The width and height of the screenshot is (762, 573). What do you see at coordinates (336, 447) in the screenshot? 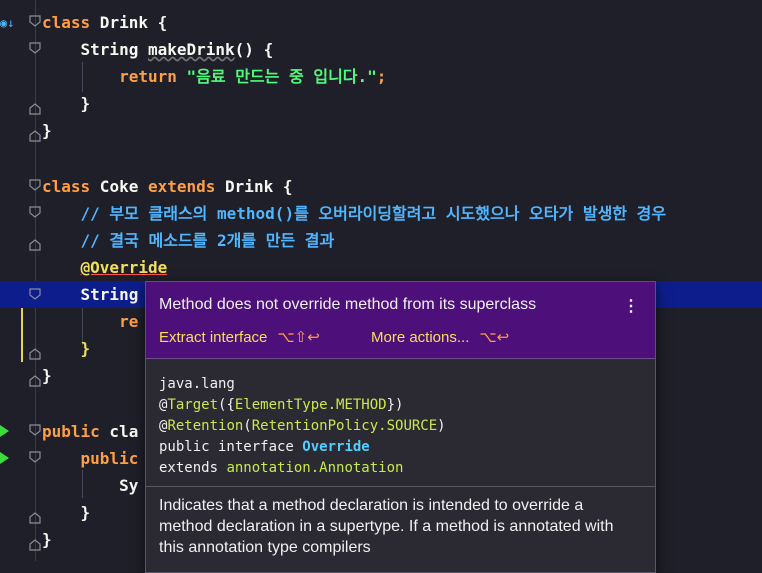
I see `doc-decl-name: Override` at bounding box center [336, 447].